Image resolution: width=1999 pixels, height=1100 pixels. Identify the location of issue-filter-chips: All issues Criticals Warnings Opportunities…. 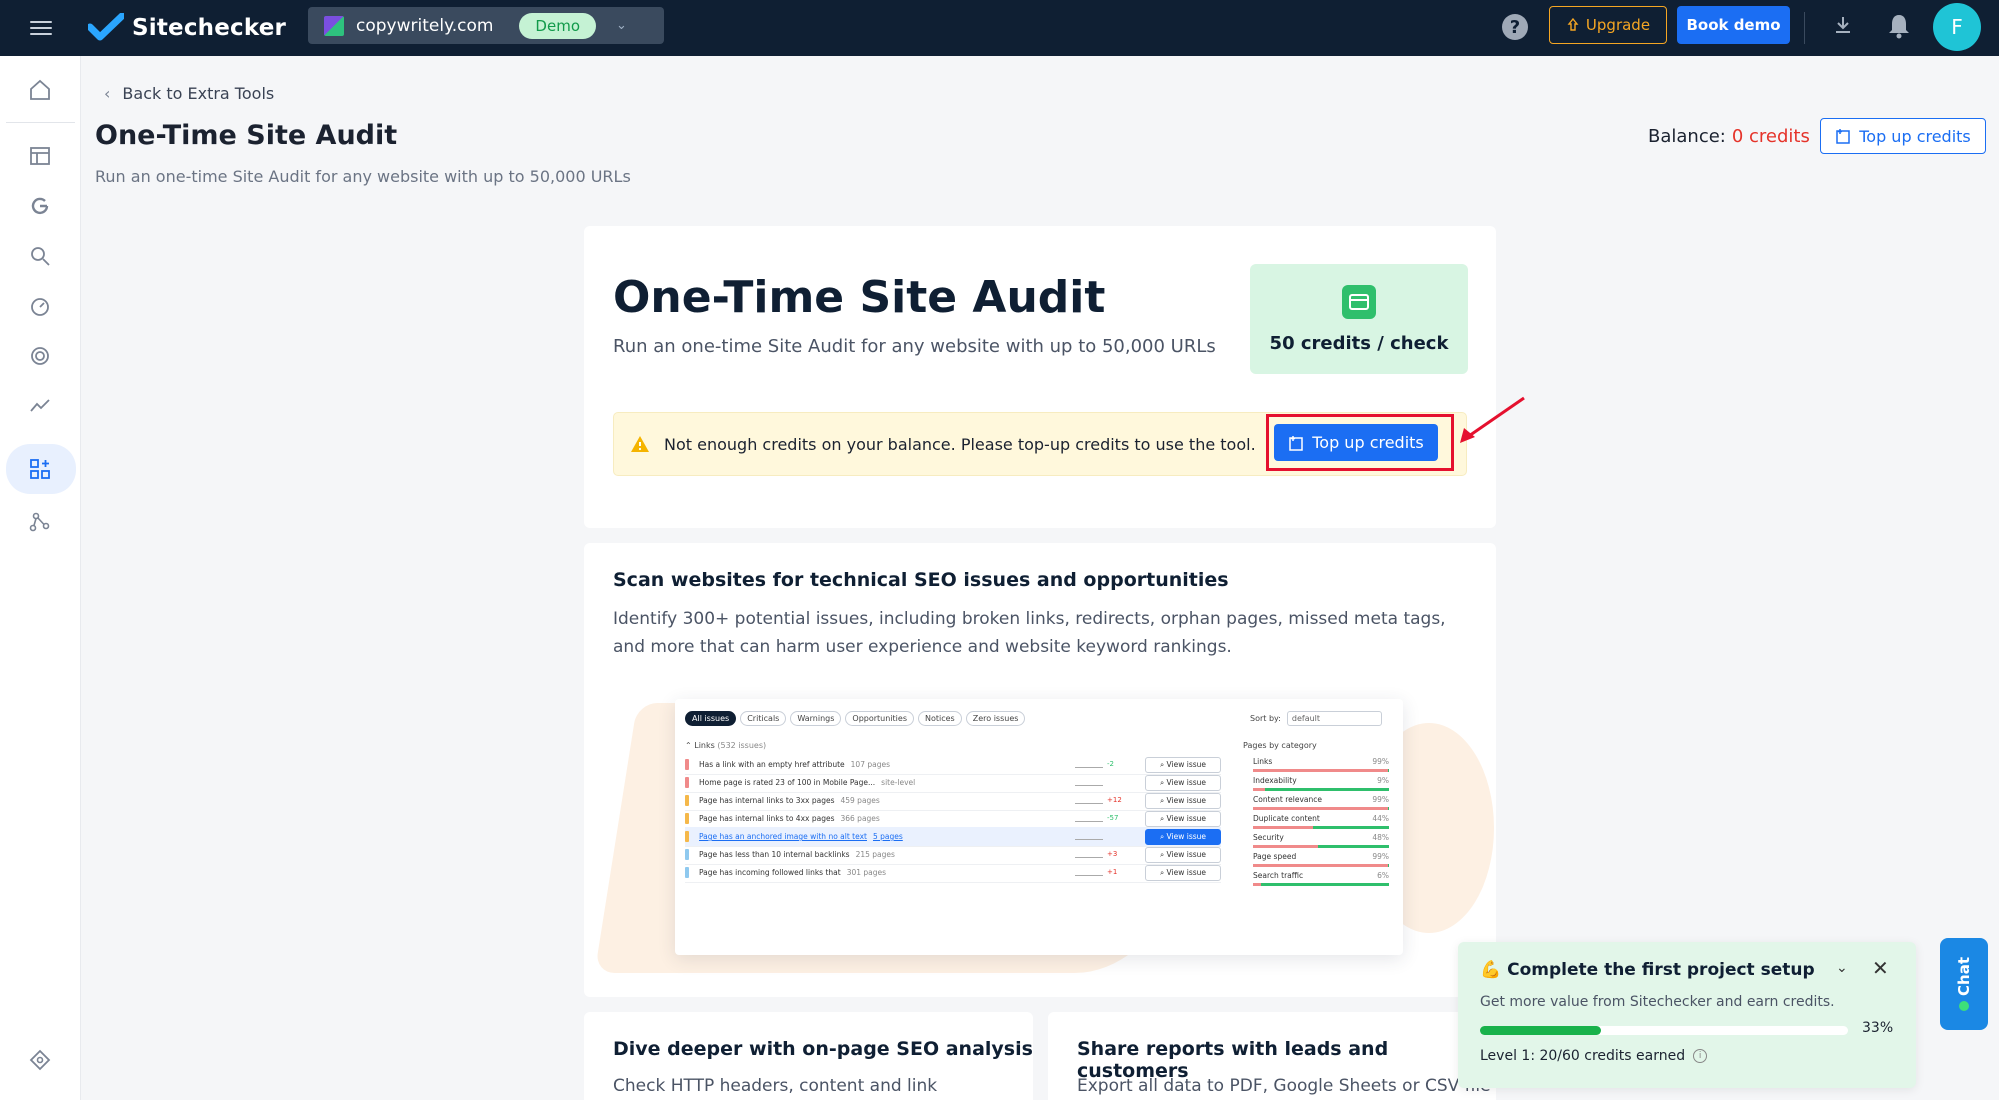
(855, 718).